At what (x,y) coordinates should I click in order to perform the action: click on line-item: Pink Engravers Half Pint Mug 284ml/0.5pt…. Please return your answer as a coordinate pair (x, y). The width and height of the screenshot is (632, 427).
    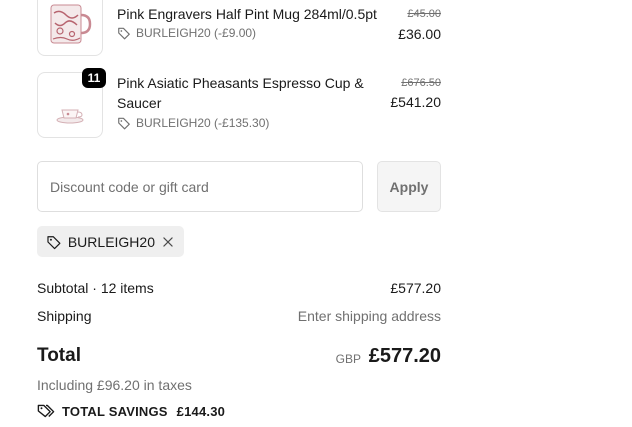
    Looking at the image, I should click on (239, 30).